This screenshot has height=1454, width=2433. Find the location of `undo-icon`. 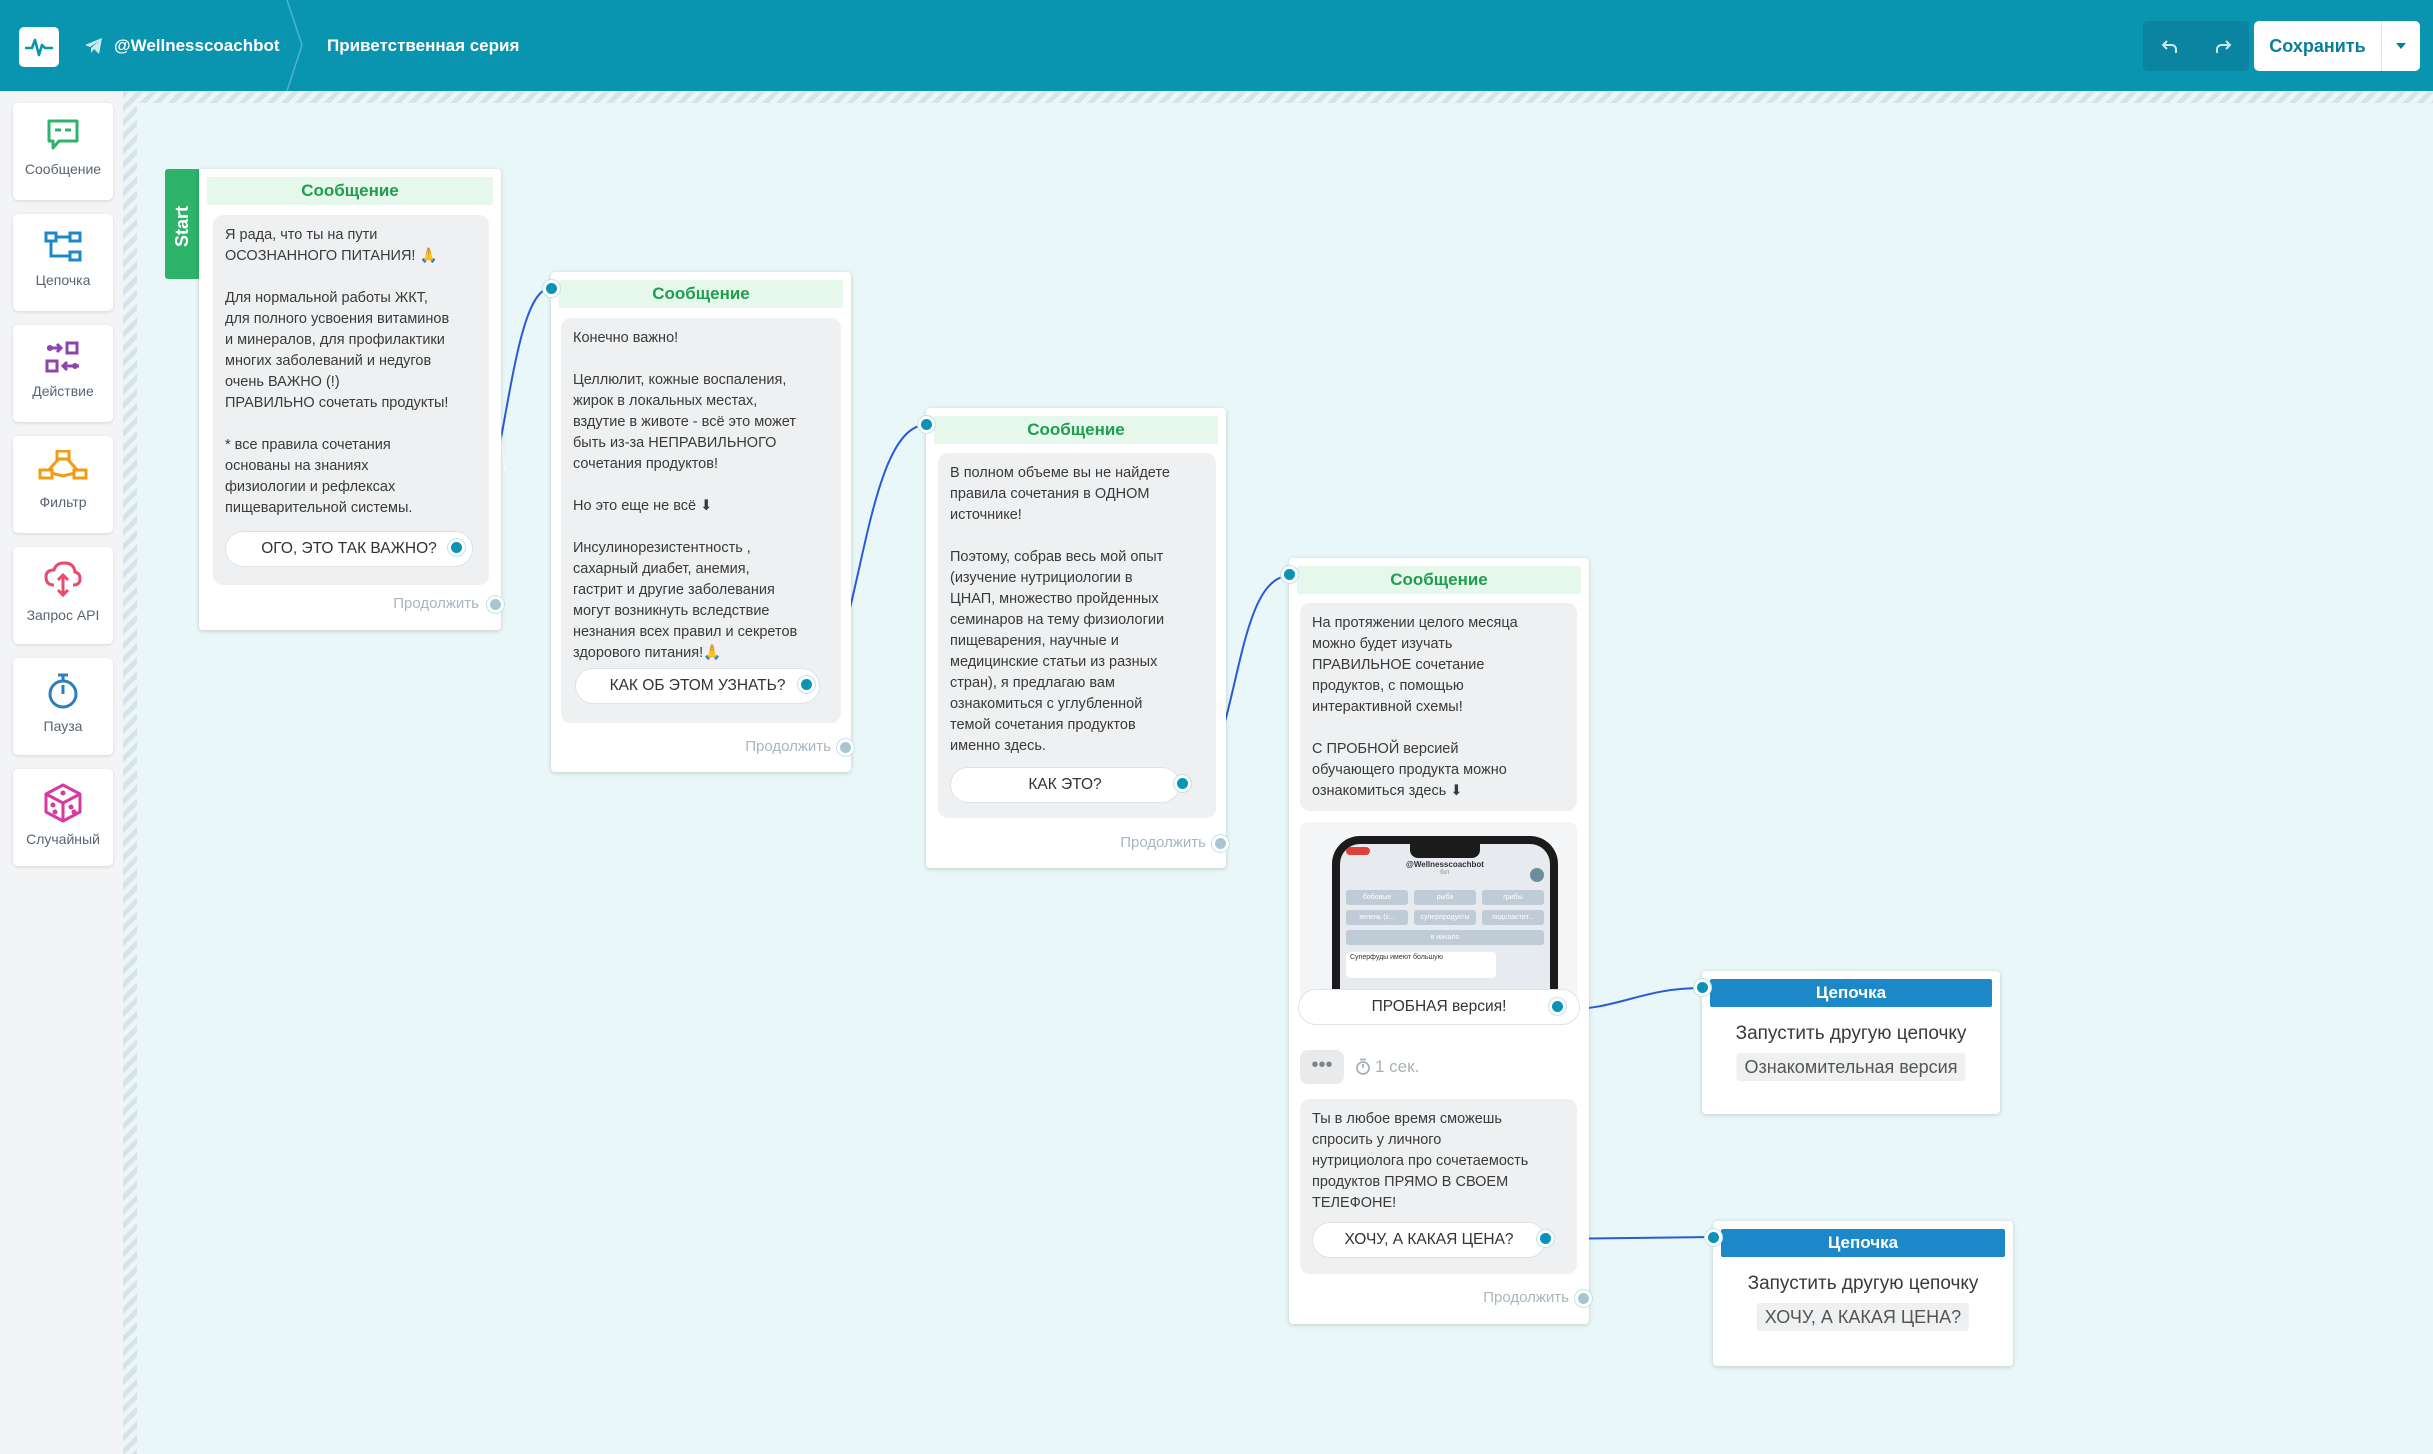

undo-icon is located at coordinates (2169, 46).